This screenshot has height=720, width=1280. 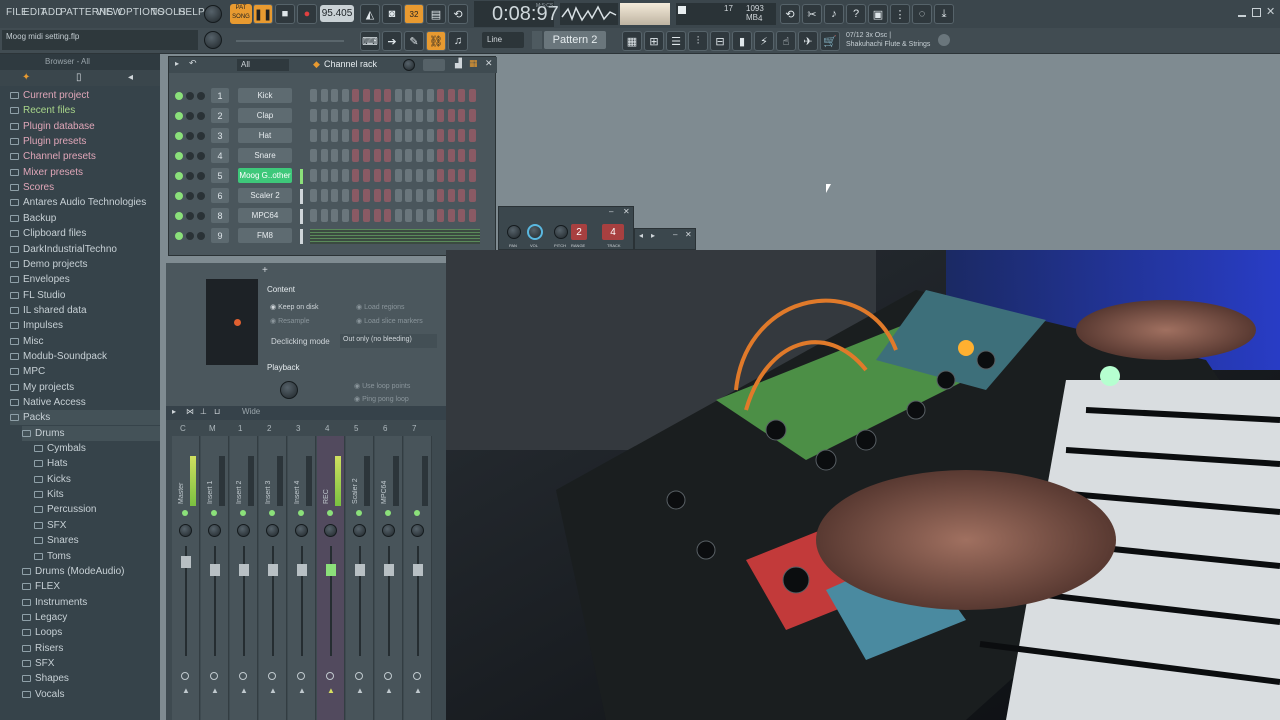 I want to click on cart-icon: 🛒, so click(x=830, y=41).